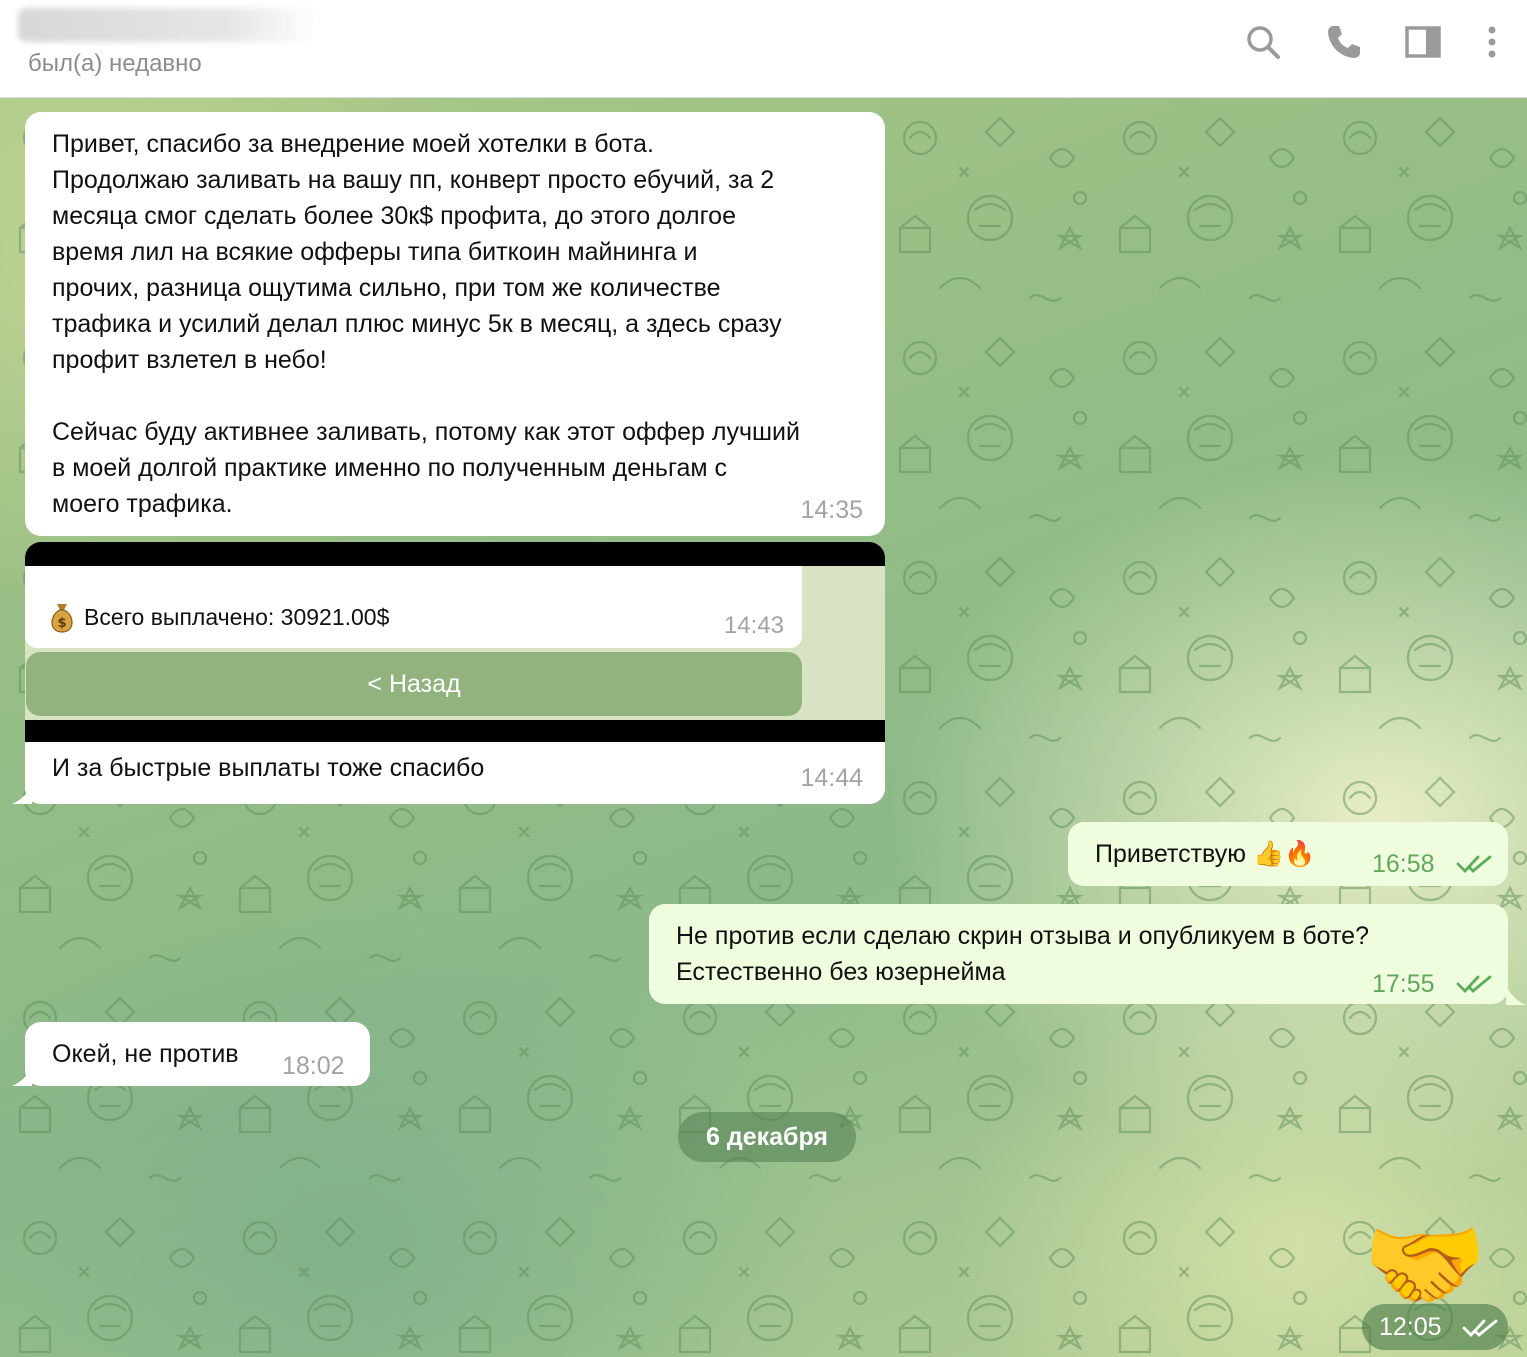 This screenshot has height=1357, width=1527. What do you see at coordinates (413, 607) in the screenshot?
I see `bot-message-card: $ Всего выплачено: 30921.00$ 14:43` at bounding box center [413, 607].